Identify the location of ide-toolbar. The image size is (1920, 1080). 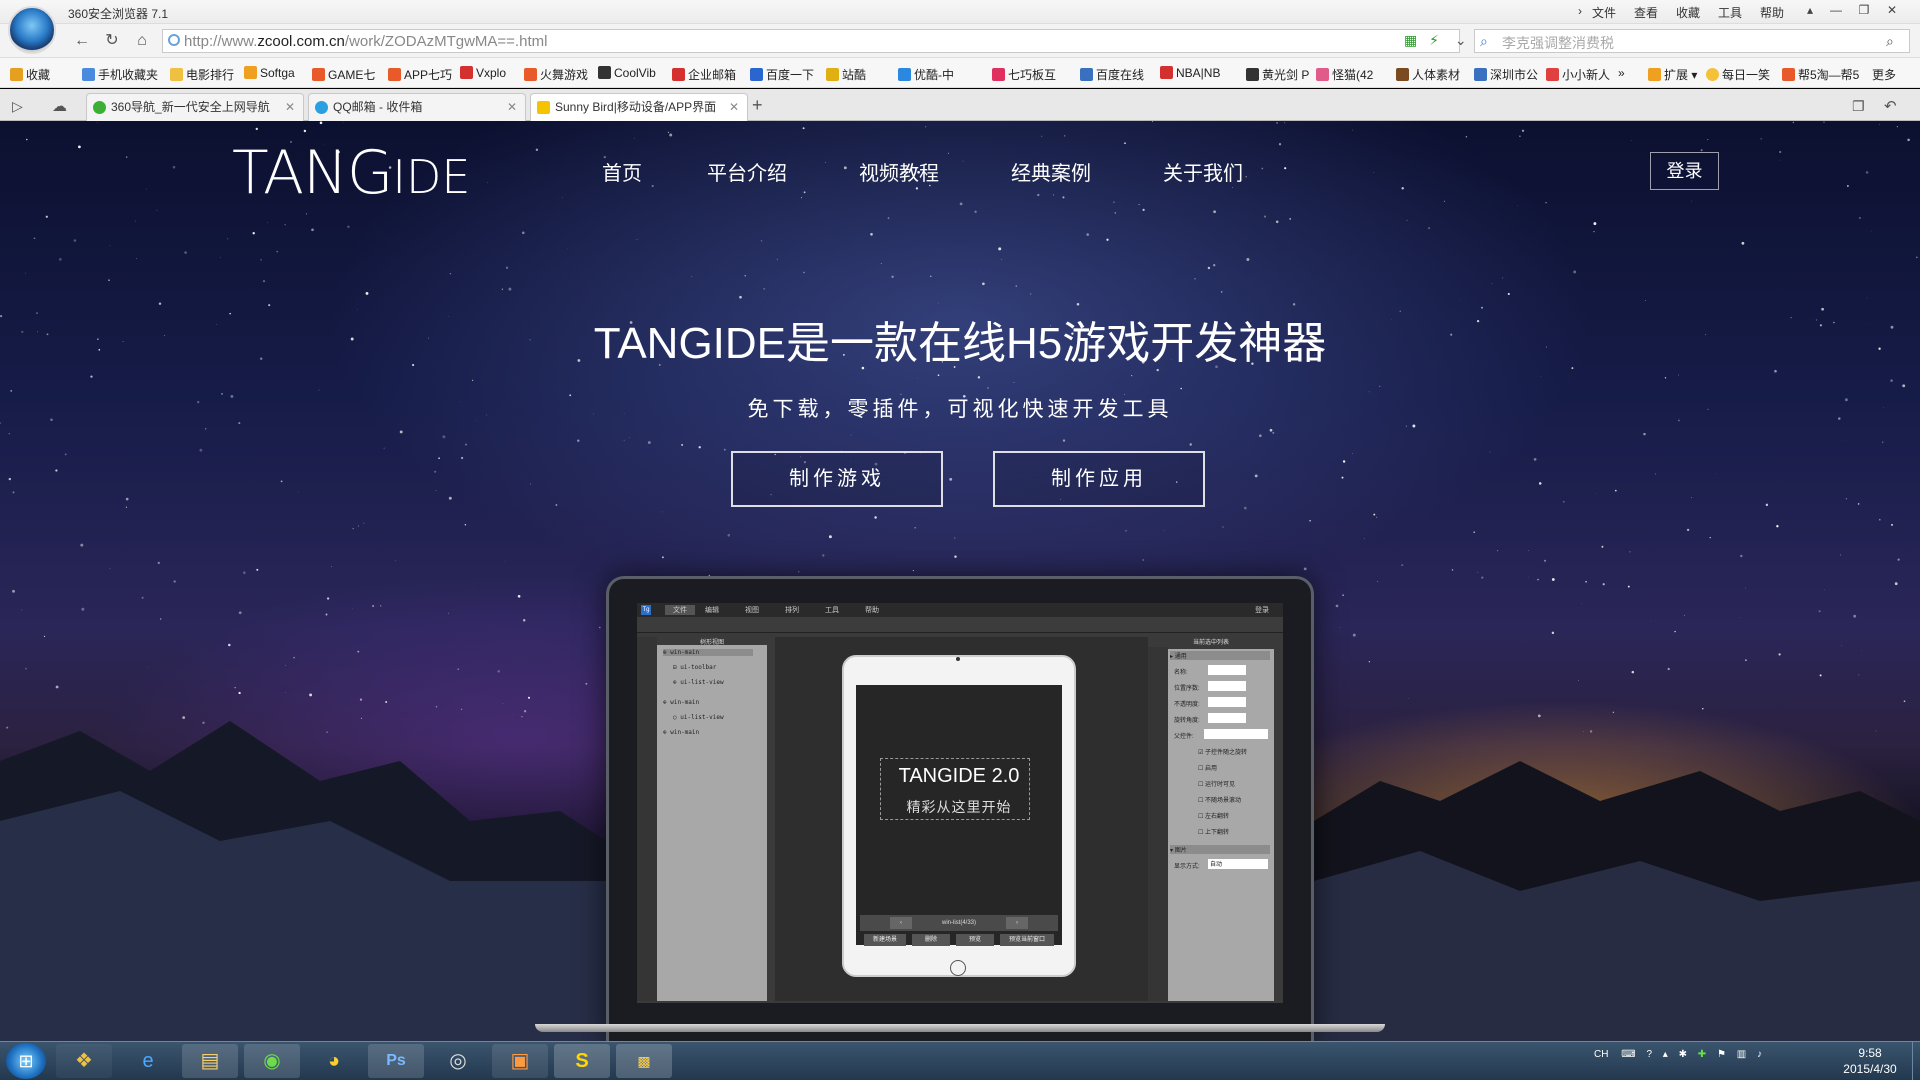
(960, 625).